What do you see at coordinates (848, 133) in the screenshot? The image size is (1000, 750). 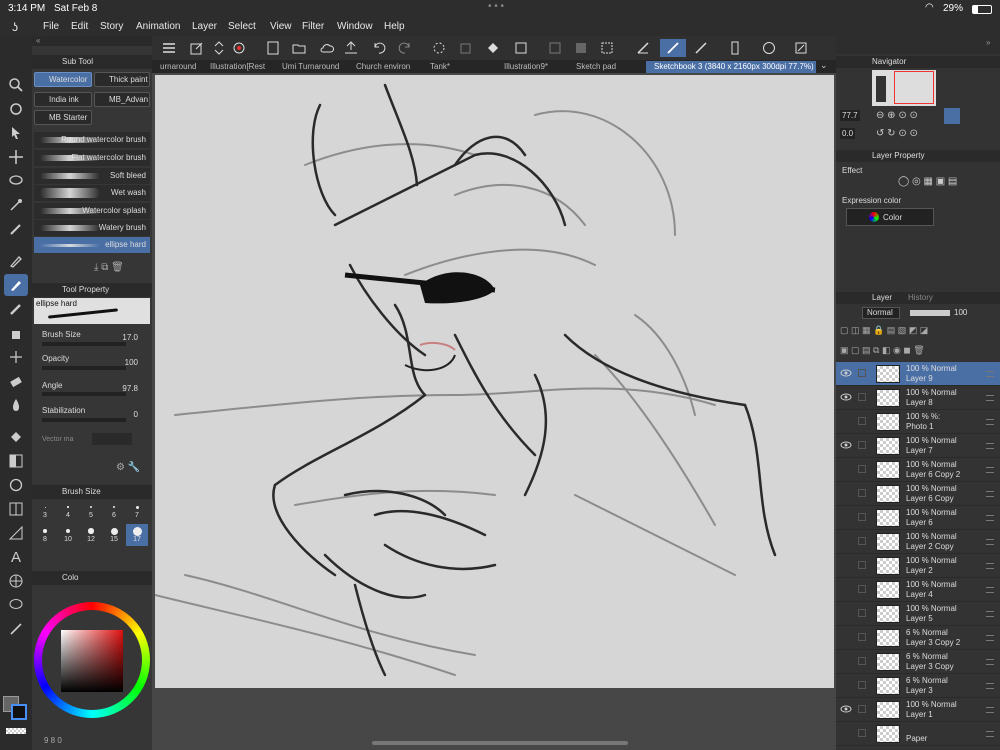 I see `rotation-value: 0.0` at bounding box center [848, 133].